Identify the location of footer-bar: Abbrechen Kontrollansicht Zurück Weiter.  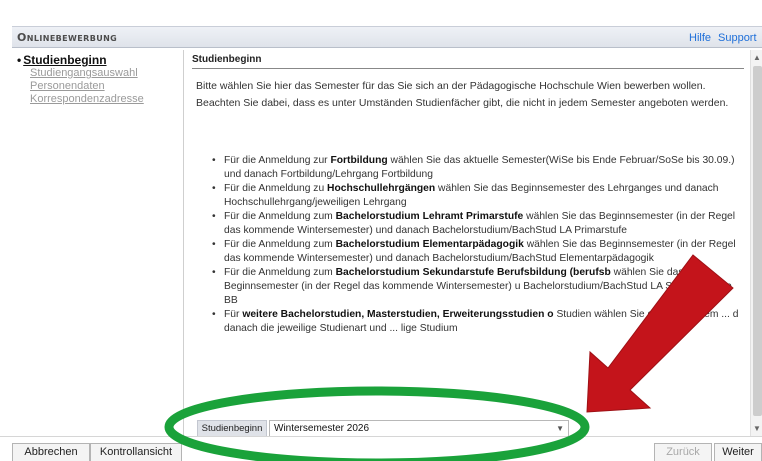
(381, 448).